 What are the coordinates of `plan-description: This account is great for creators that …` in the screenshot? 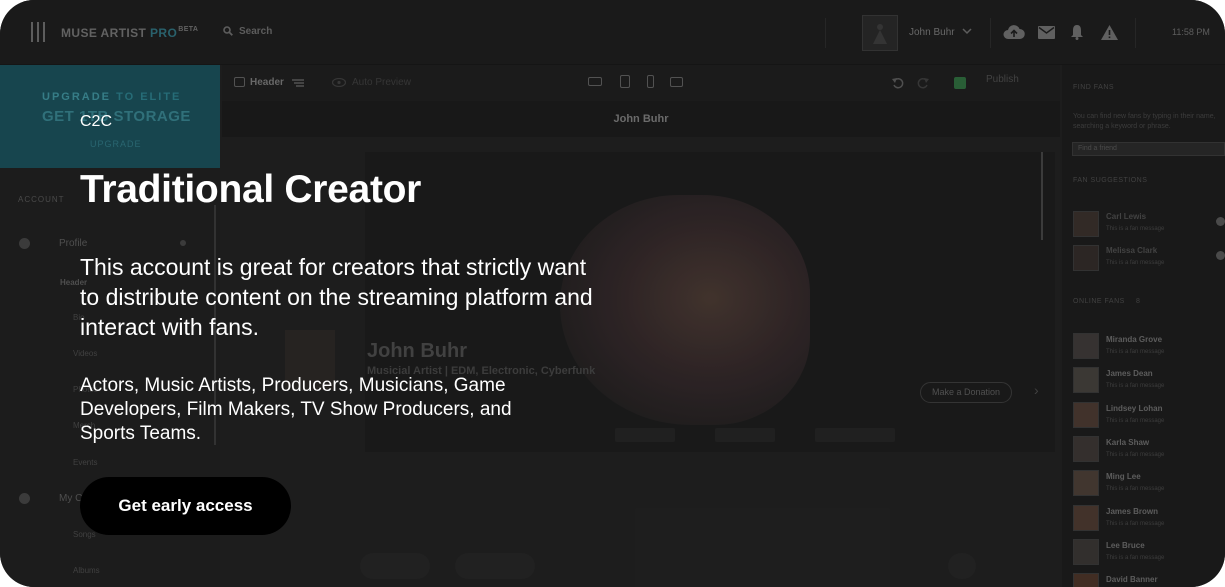 It's located at (336, 297).